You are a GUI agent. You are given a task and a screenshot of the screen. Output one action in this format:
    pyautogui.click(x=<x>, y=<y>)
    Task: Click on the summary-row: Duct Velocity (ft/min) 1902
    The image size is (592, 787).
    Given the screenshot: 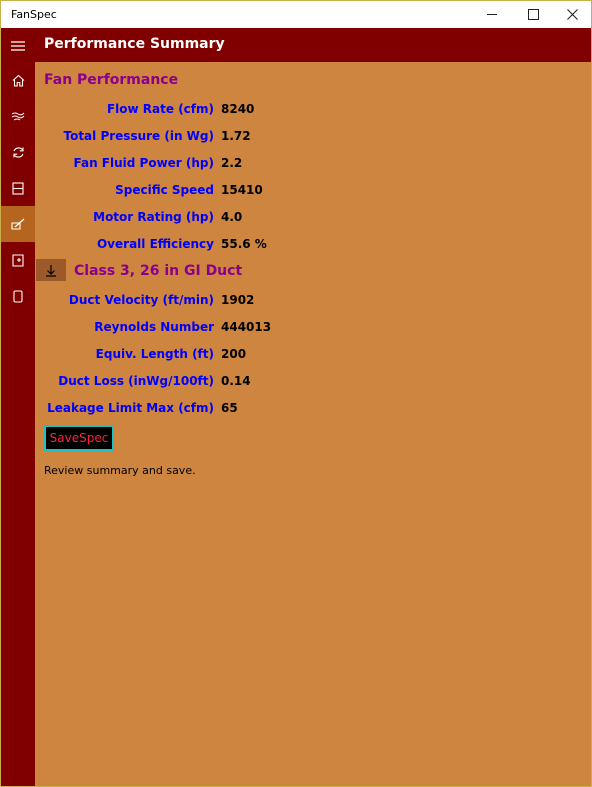 What is the action you would take?
    pyautogui.click(x=313, y=301)
    